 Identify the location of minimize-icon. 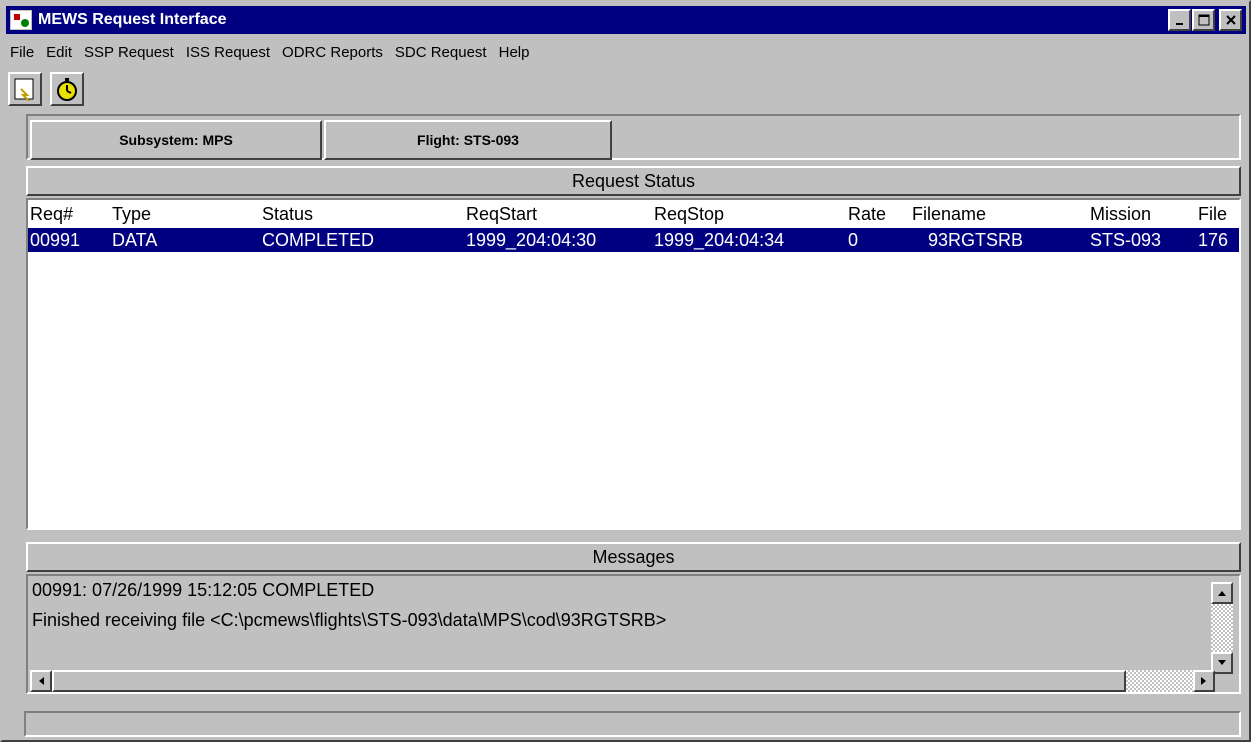
(1179, 24).